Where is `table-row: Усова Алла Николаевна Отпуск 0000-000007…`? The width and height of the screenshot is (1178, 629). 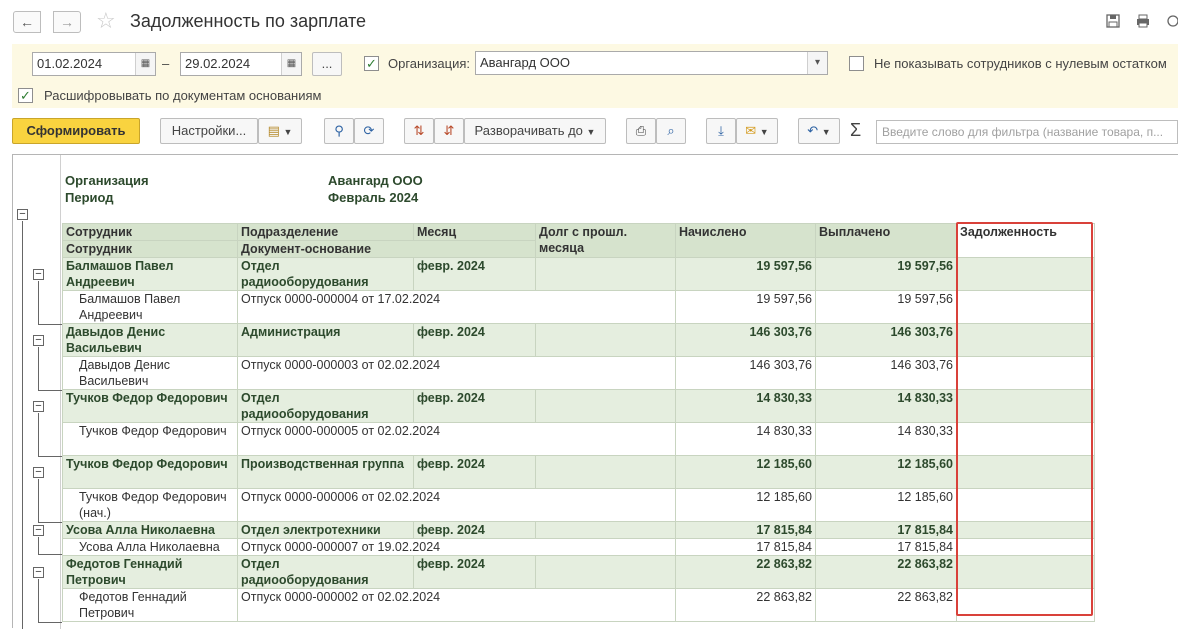 table-row: Усова Алла Николаевна Отпуск 0000-000007… is located at coordinates (578, 547).